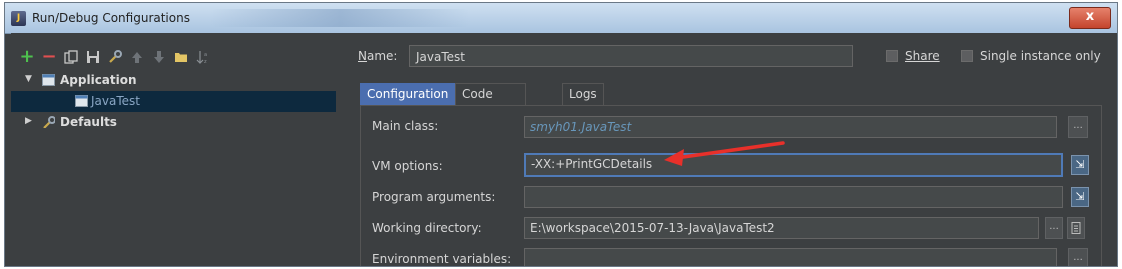 Image resolution: width=1122 pixels, height=269 pixels. I want to click on main-class-field: smyh01.JavaTest, so click(790, 127).